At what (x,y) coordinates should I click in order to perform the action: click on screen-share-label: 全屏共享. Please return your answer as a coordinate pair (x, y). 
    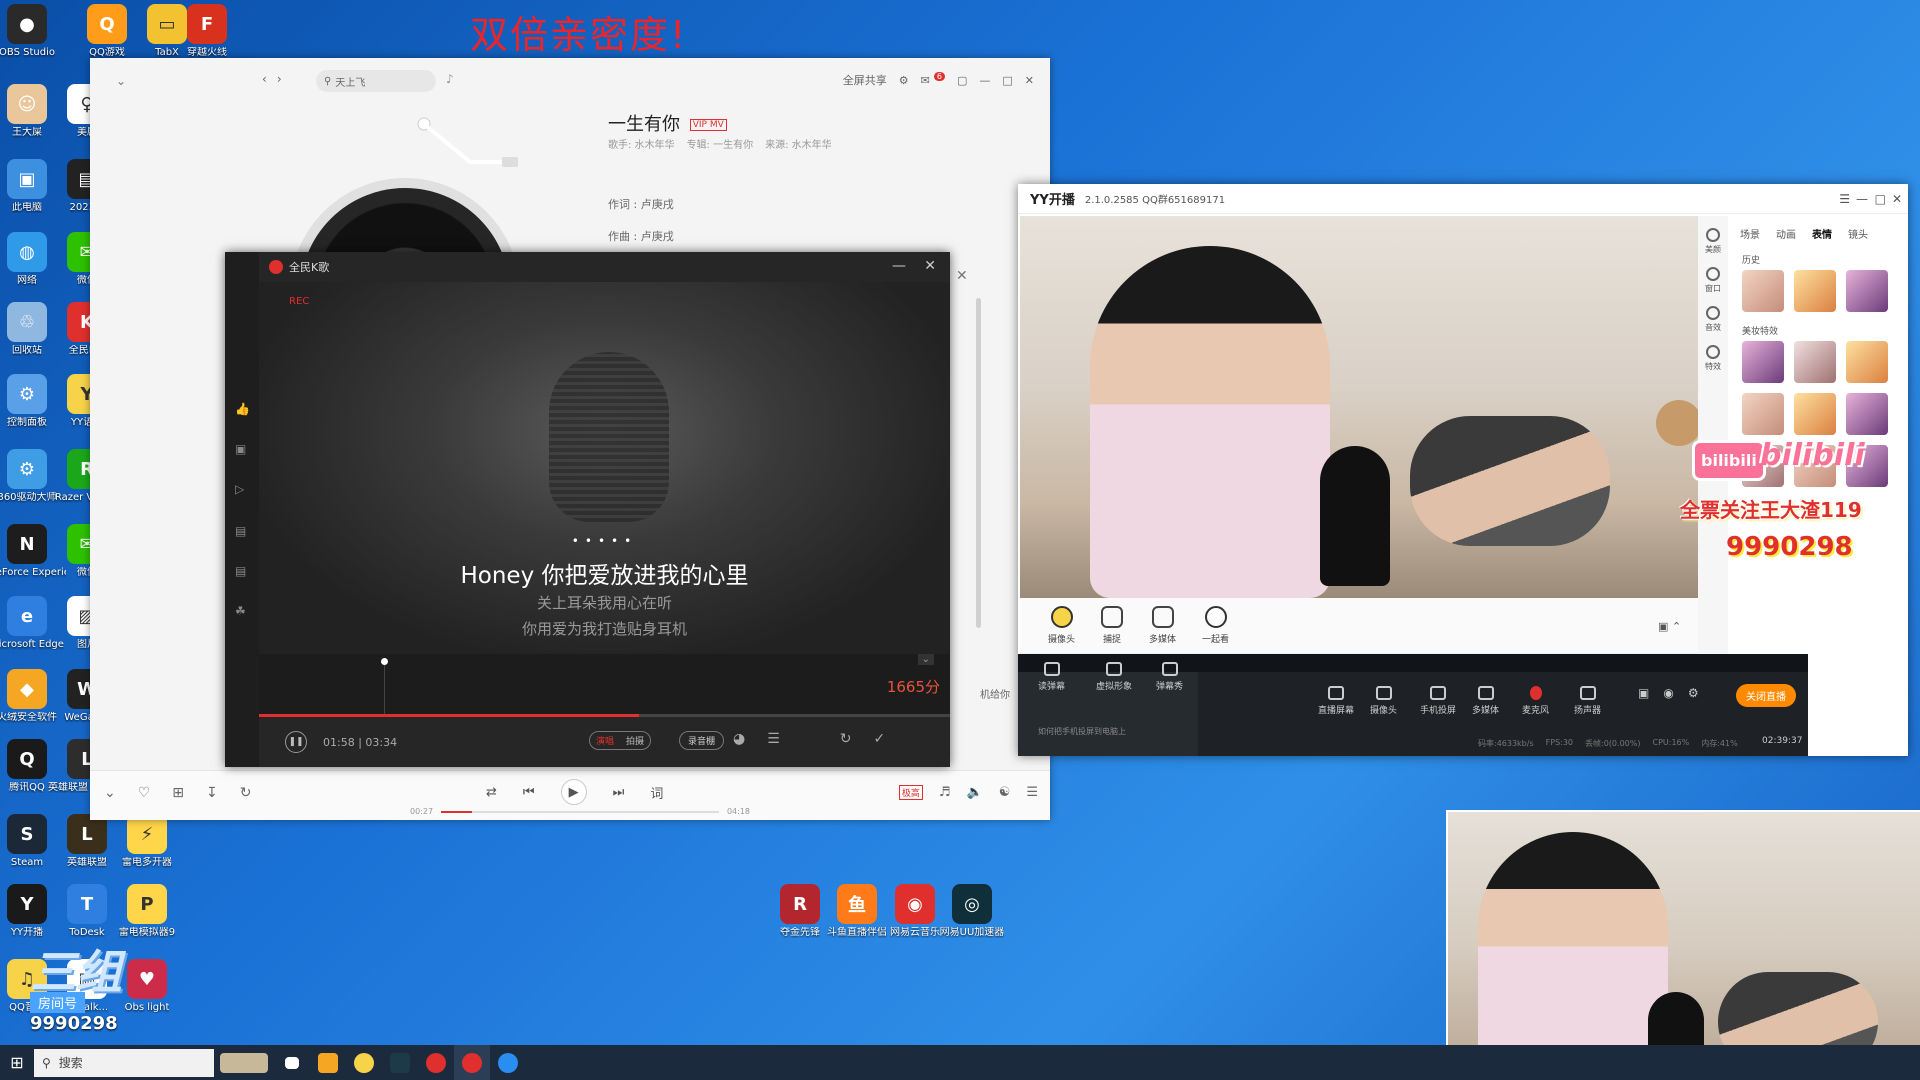
    Looking at the image, I should click on (865, 80).